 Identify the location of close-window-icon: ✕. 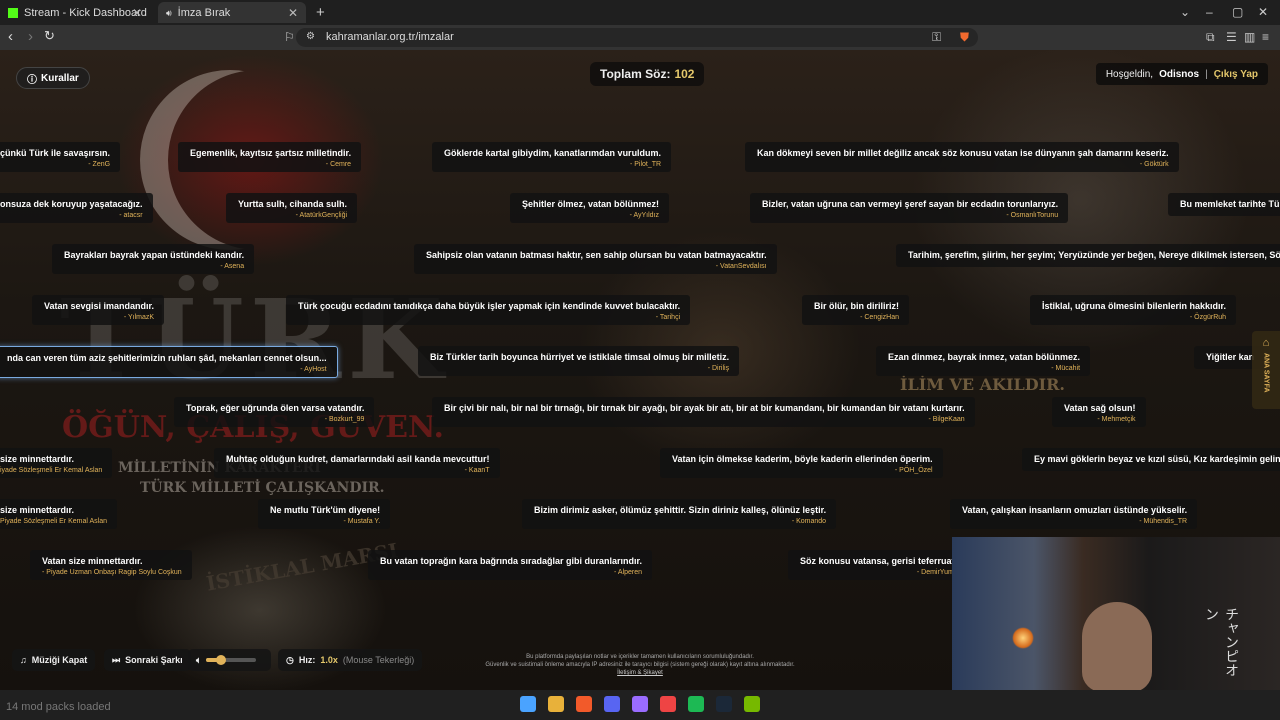
(1263, 12).